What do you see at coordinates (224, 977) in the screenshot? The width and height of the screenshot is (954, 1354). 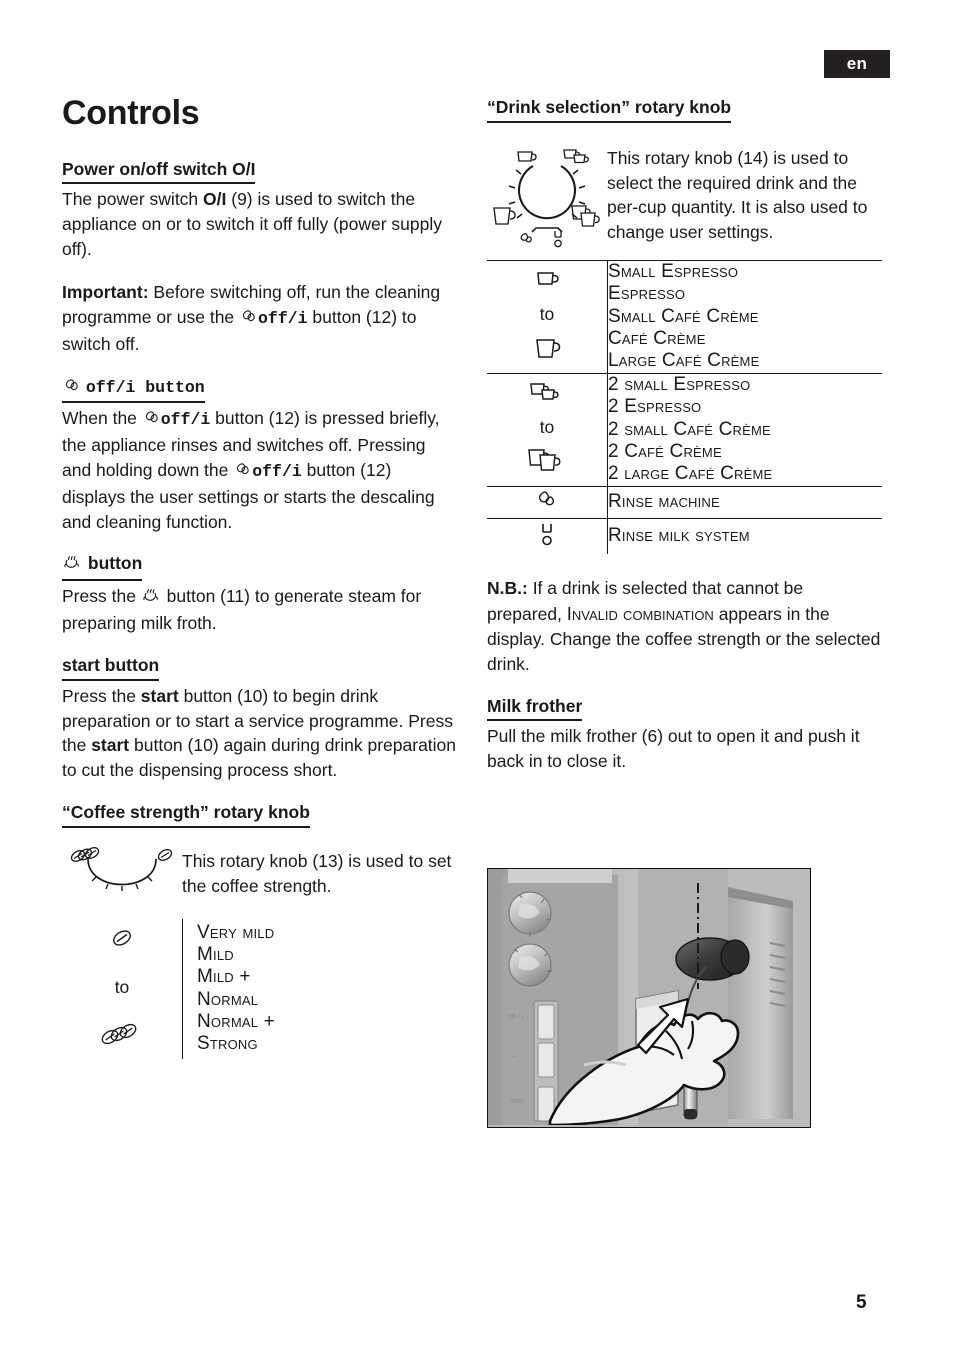 I see `strength-value: Mild +` at bounding box center [224, 977].